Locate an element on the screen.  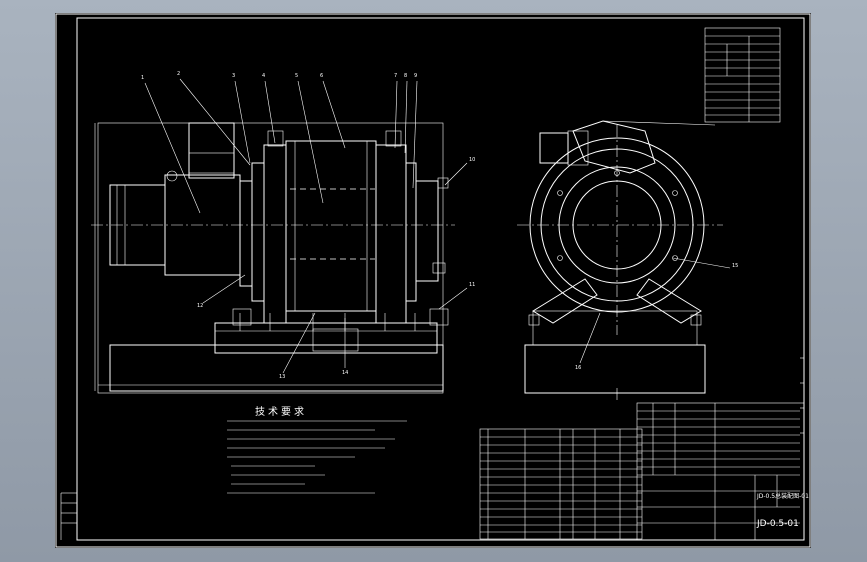
tech-requirements-heading: 技术要求 is located at coordinates (281, 412).